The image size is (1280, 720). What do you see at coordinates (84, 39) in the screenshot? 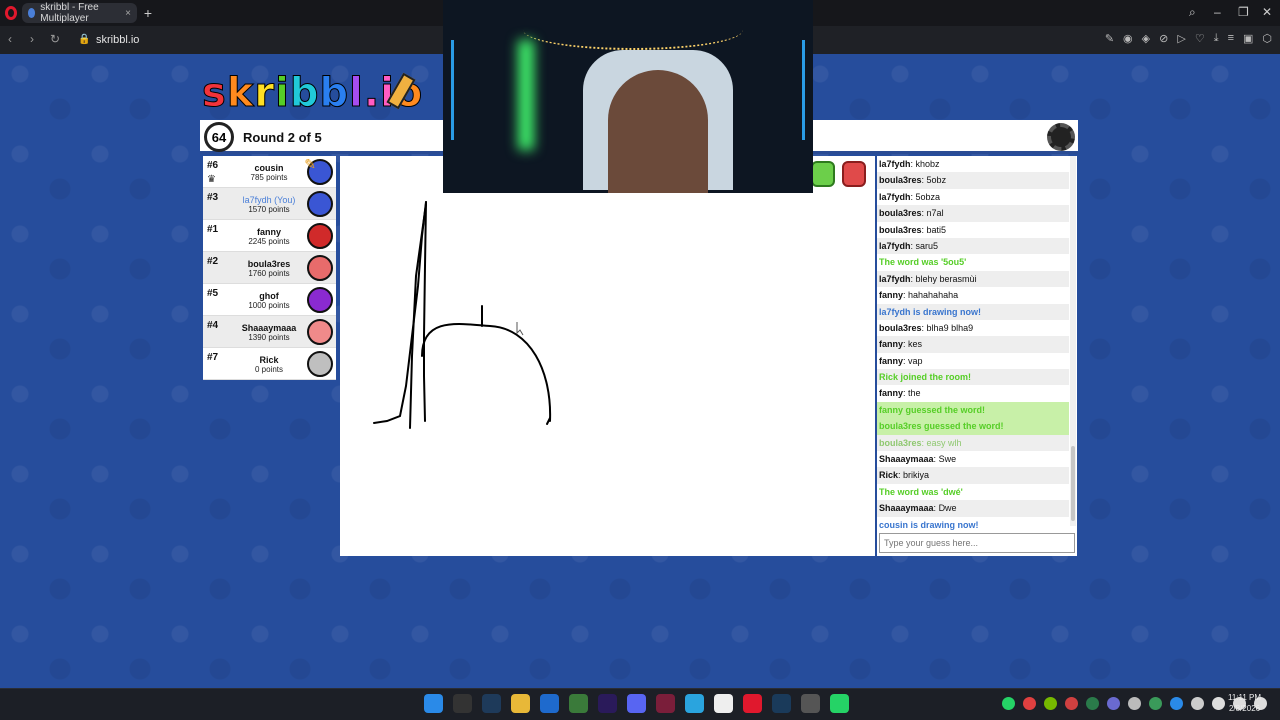
I see `lock-icon: 🔒` at bounding box center [84, 39].